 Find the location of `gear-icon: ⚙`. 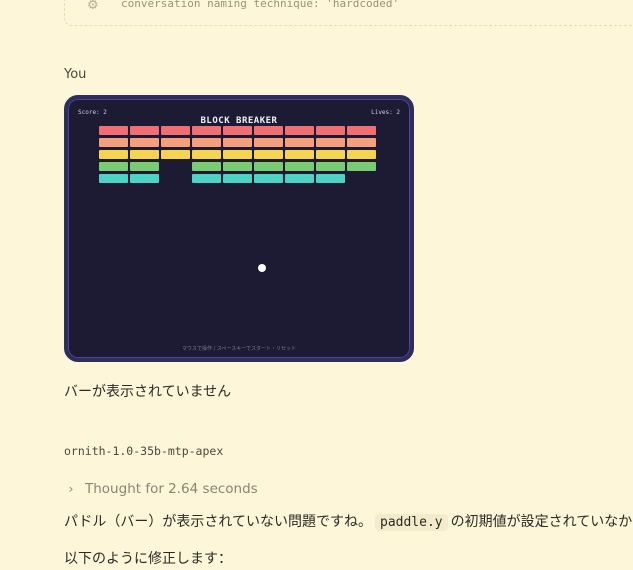

gear-icon: ⚙ is located at coordinates (93, 6).